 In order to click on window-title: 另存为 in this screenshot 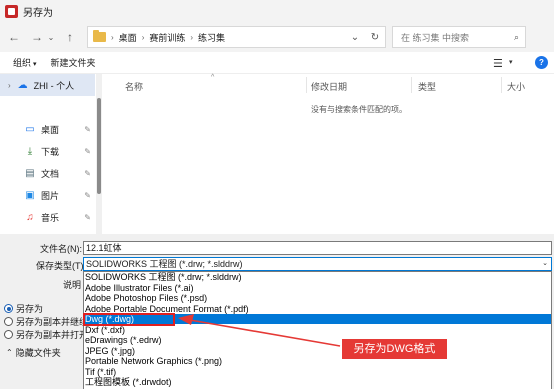, I will do `click(38, 13)`.